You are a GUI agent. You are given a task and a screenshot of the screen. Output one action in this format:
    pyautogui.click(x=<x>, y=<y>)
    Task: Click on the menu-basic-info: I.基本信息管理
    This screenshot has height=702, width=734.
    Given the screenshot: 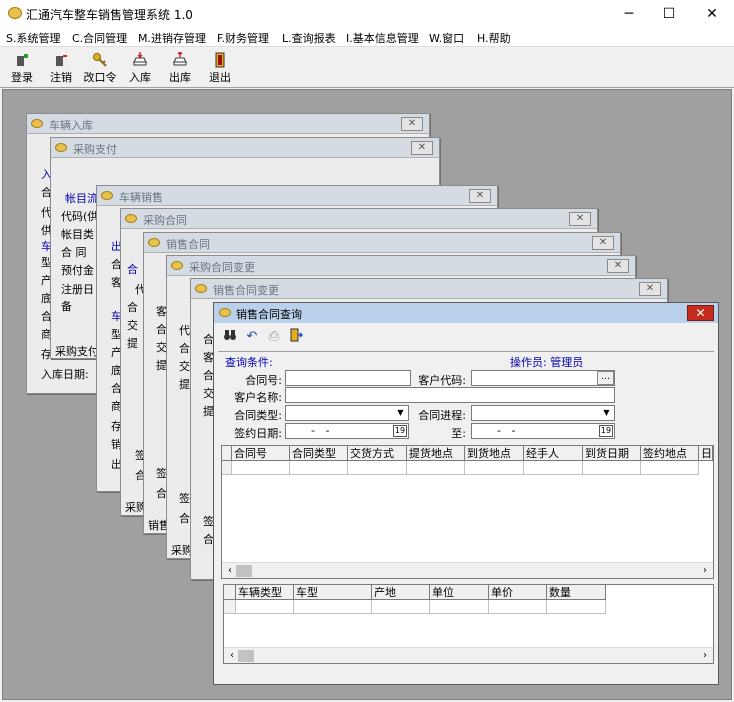 What is the action you would take?
    pyautogui.click(x=382, y=38)
    